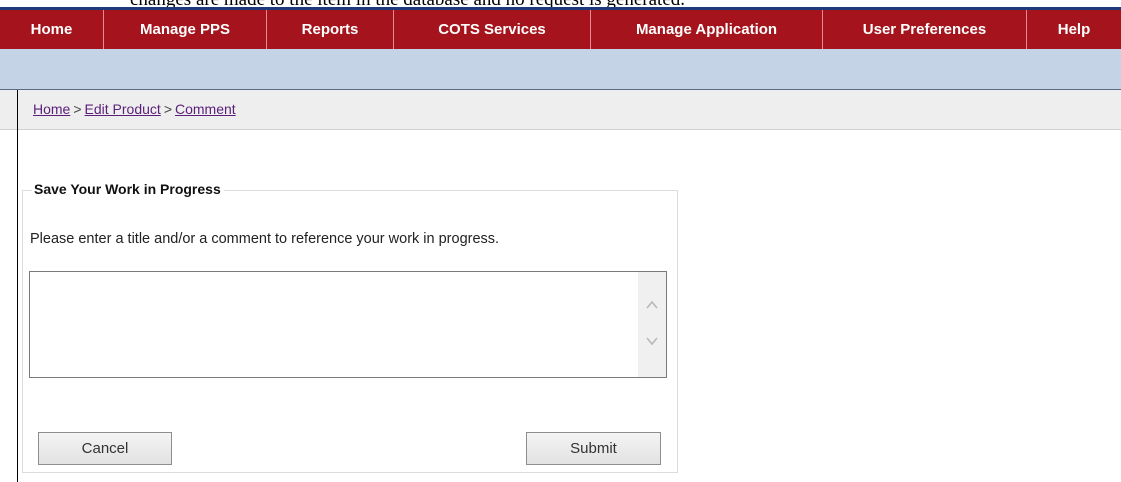 This screenshot has width=1121, height=482. Describe the element at coordinates (1074, 29) in the screenshot. I see `nav-item-help: Help` at that location.